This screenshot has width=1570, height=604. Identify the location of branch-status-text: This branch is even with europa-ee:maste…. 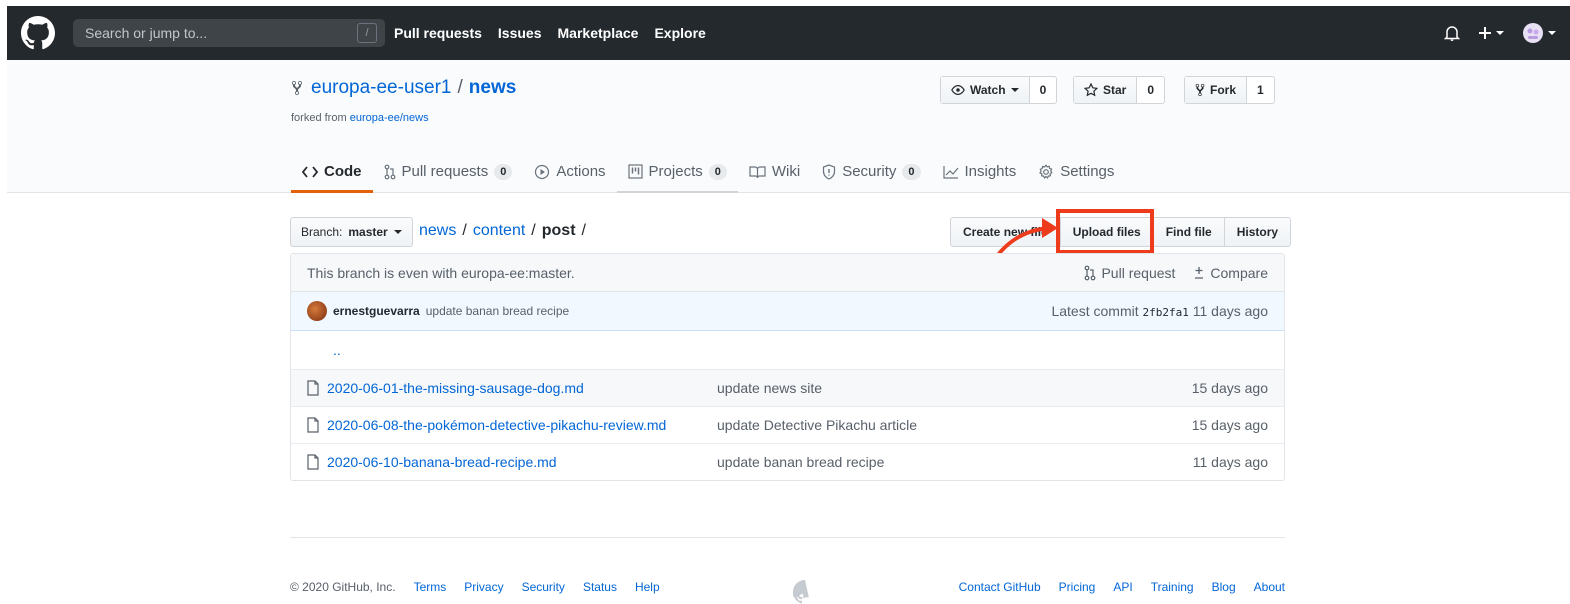
(441, 272).